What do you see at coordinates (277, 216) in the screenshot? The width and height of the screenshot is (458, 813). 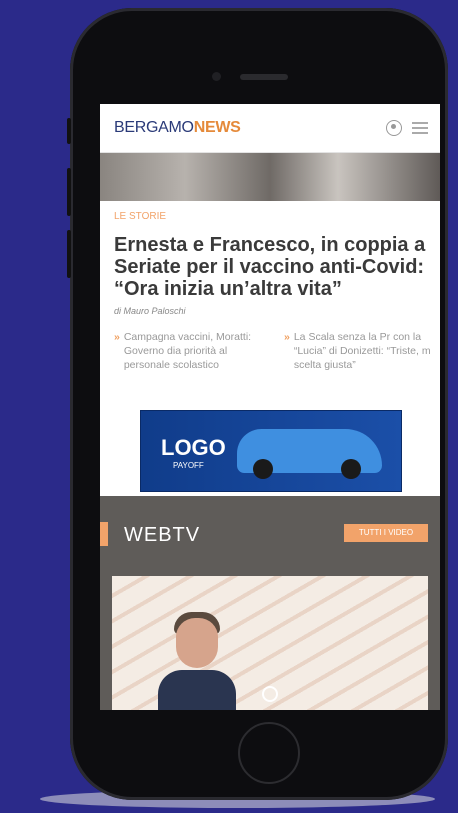 I see `article-kicker: LE STORIE` at bounding box center [277, 216].